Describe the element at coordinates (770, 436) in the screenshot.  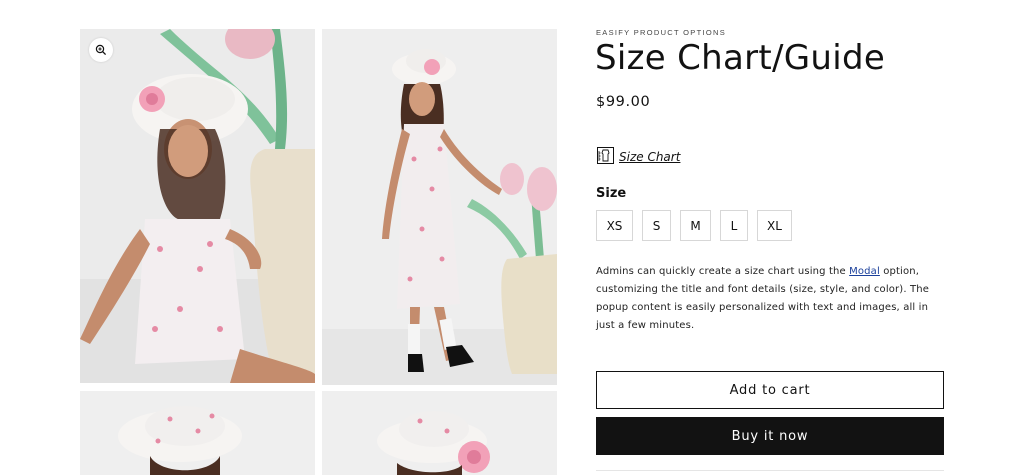
I see `buy-now-button: Buy it now` at that location.